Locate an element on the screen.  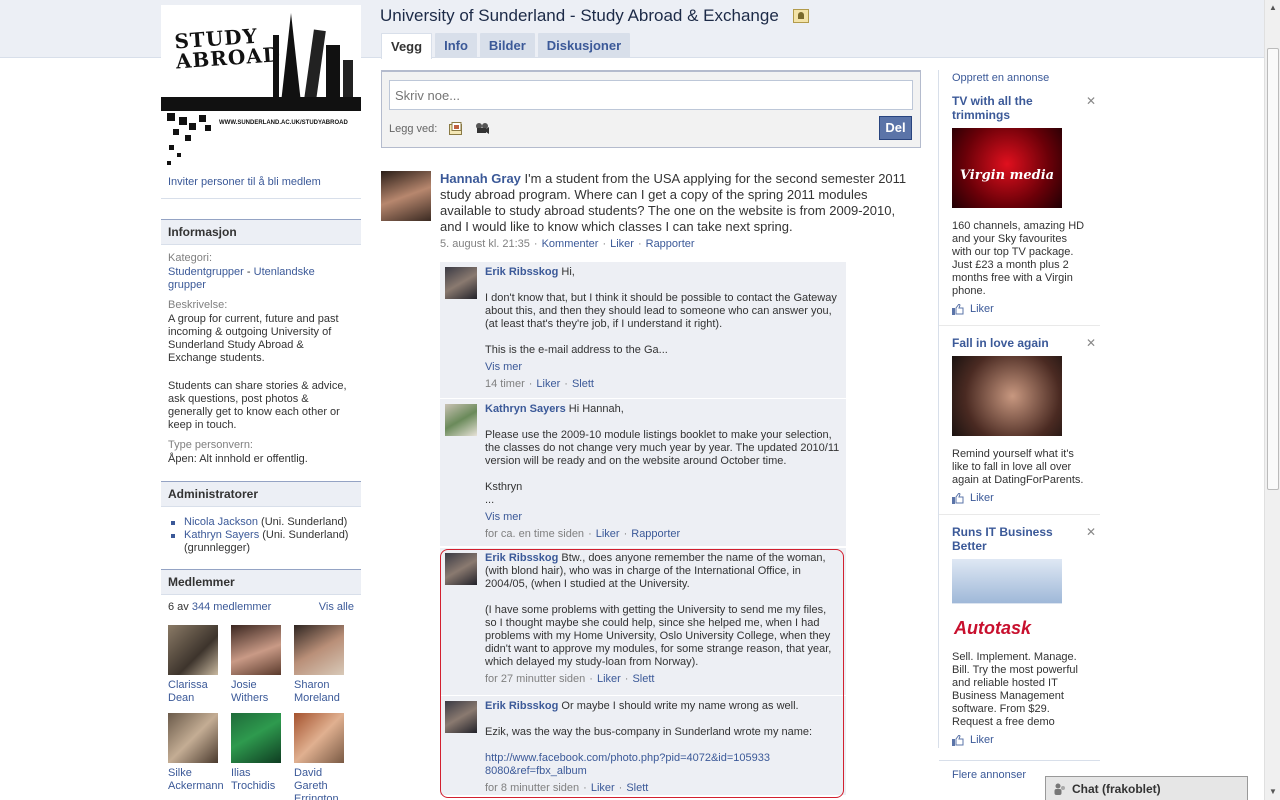
comment-link: Kommenter is located at coordinates (570, 244).